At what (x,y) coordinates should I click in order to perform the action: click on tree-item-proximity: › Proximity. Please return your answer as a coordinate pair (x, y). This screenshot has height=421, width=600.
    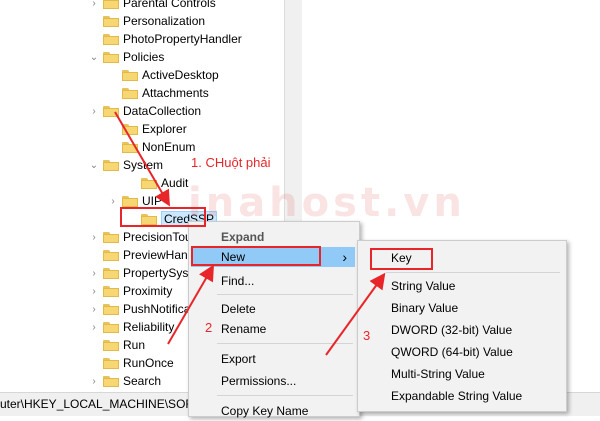
    Looking at the image, I should click on (130, 291).